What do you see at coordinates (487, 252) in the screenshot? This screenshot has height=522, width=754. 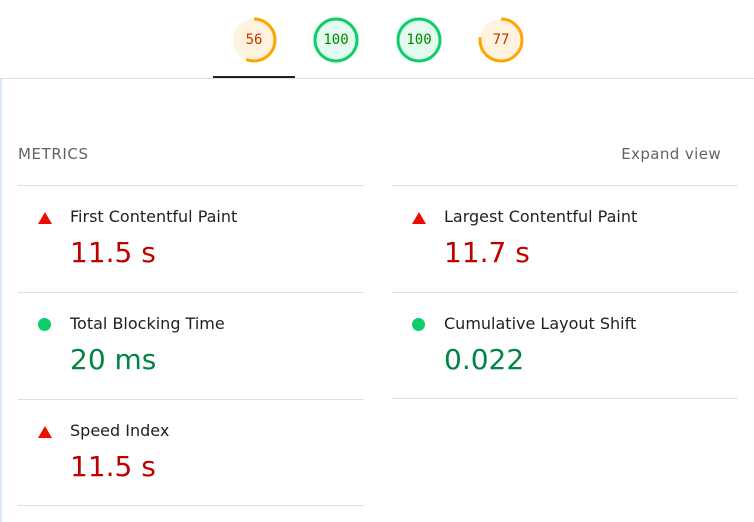 I see `metric-value: 11.7 s` at bounding box center [487, 252].